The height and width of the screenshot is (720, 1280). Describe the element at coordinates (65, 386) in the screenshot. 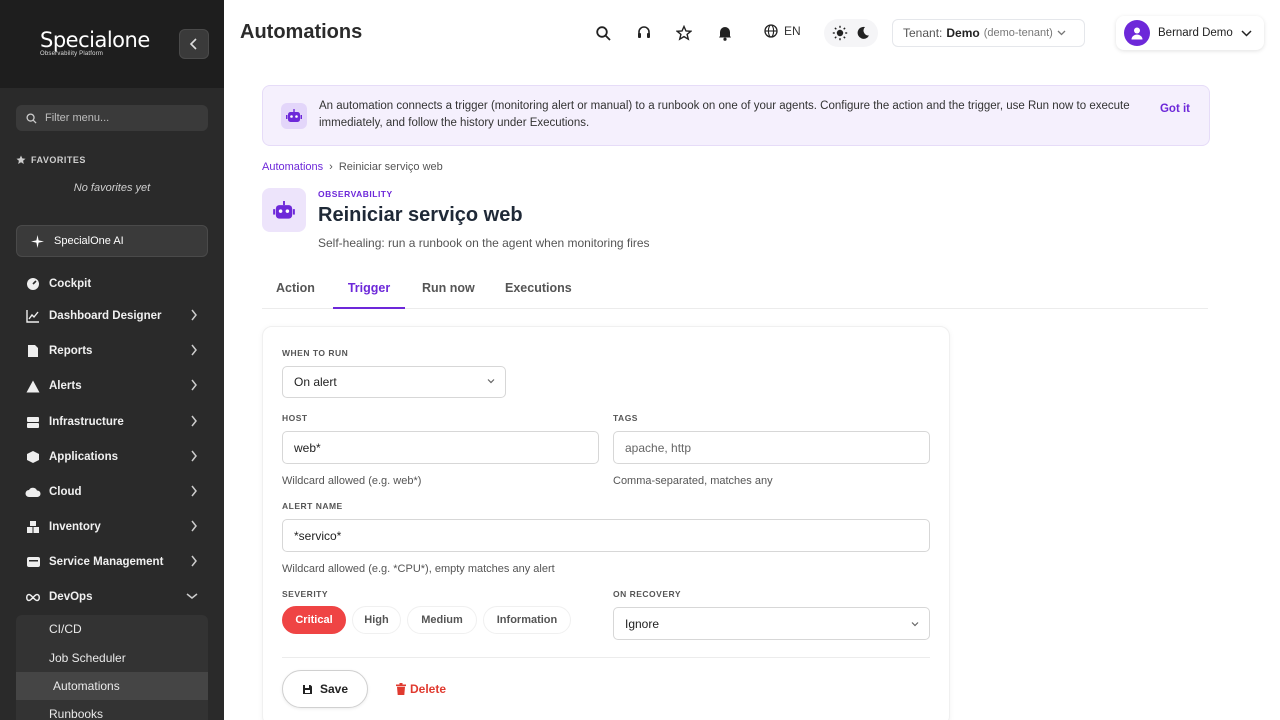

I see `sidebar-item-label: Alerts` at that location.